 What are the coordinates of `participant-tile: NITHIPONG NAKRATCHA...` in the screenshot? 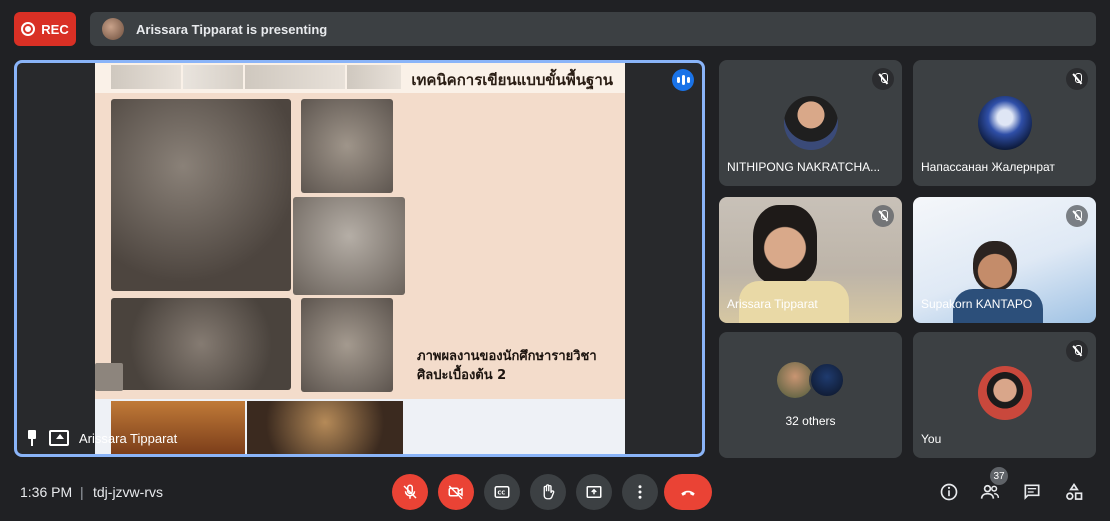 It's located at (810, 123).